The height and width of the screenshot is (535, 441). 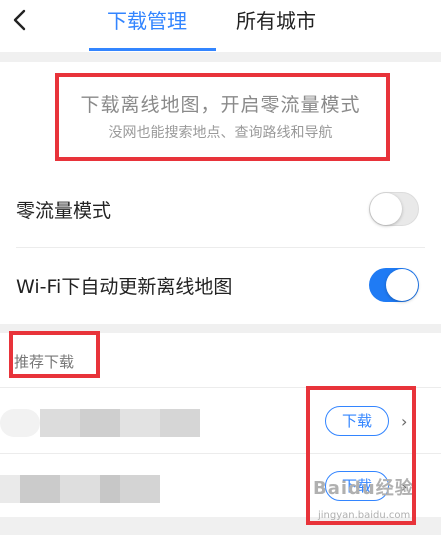 I want to click on wifi-auto-update-toggle, so click(x=394, y=285).